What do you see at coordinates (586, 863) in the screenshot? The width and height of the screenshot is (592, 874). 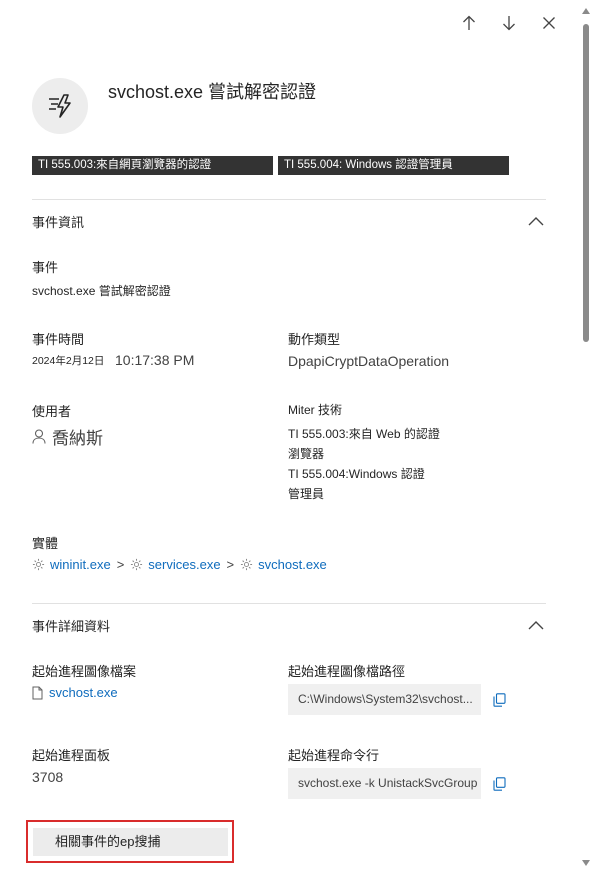 I see `scroll-down-arrow` at bounding box center [586, 863].